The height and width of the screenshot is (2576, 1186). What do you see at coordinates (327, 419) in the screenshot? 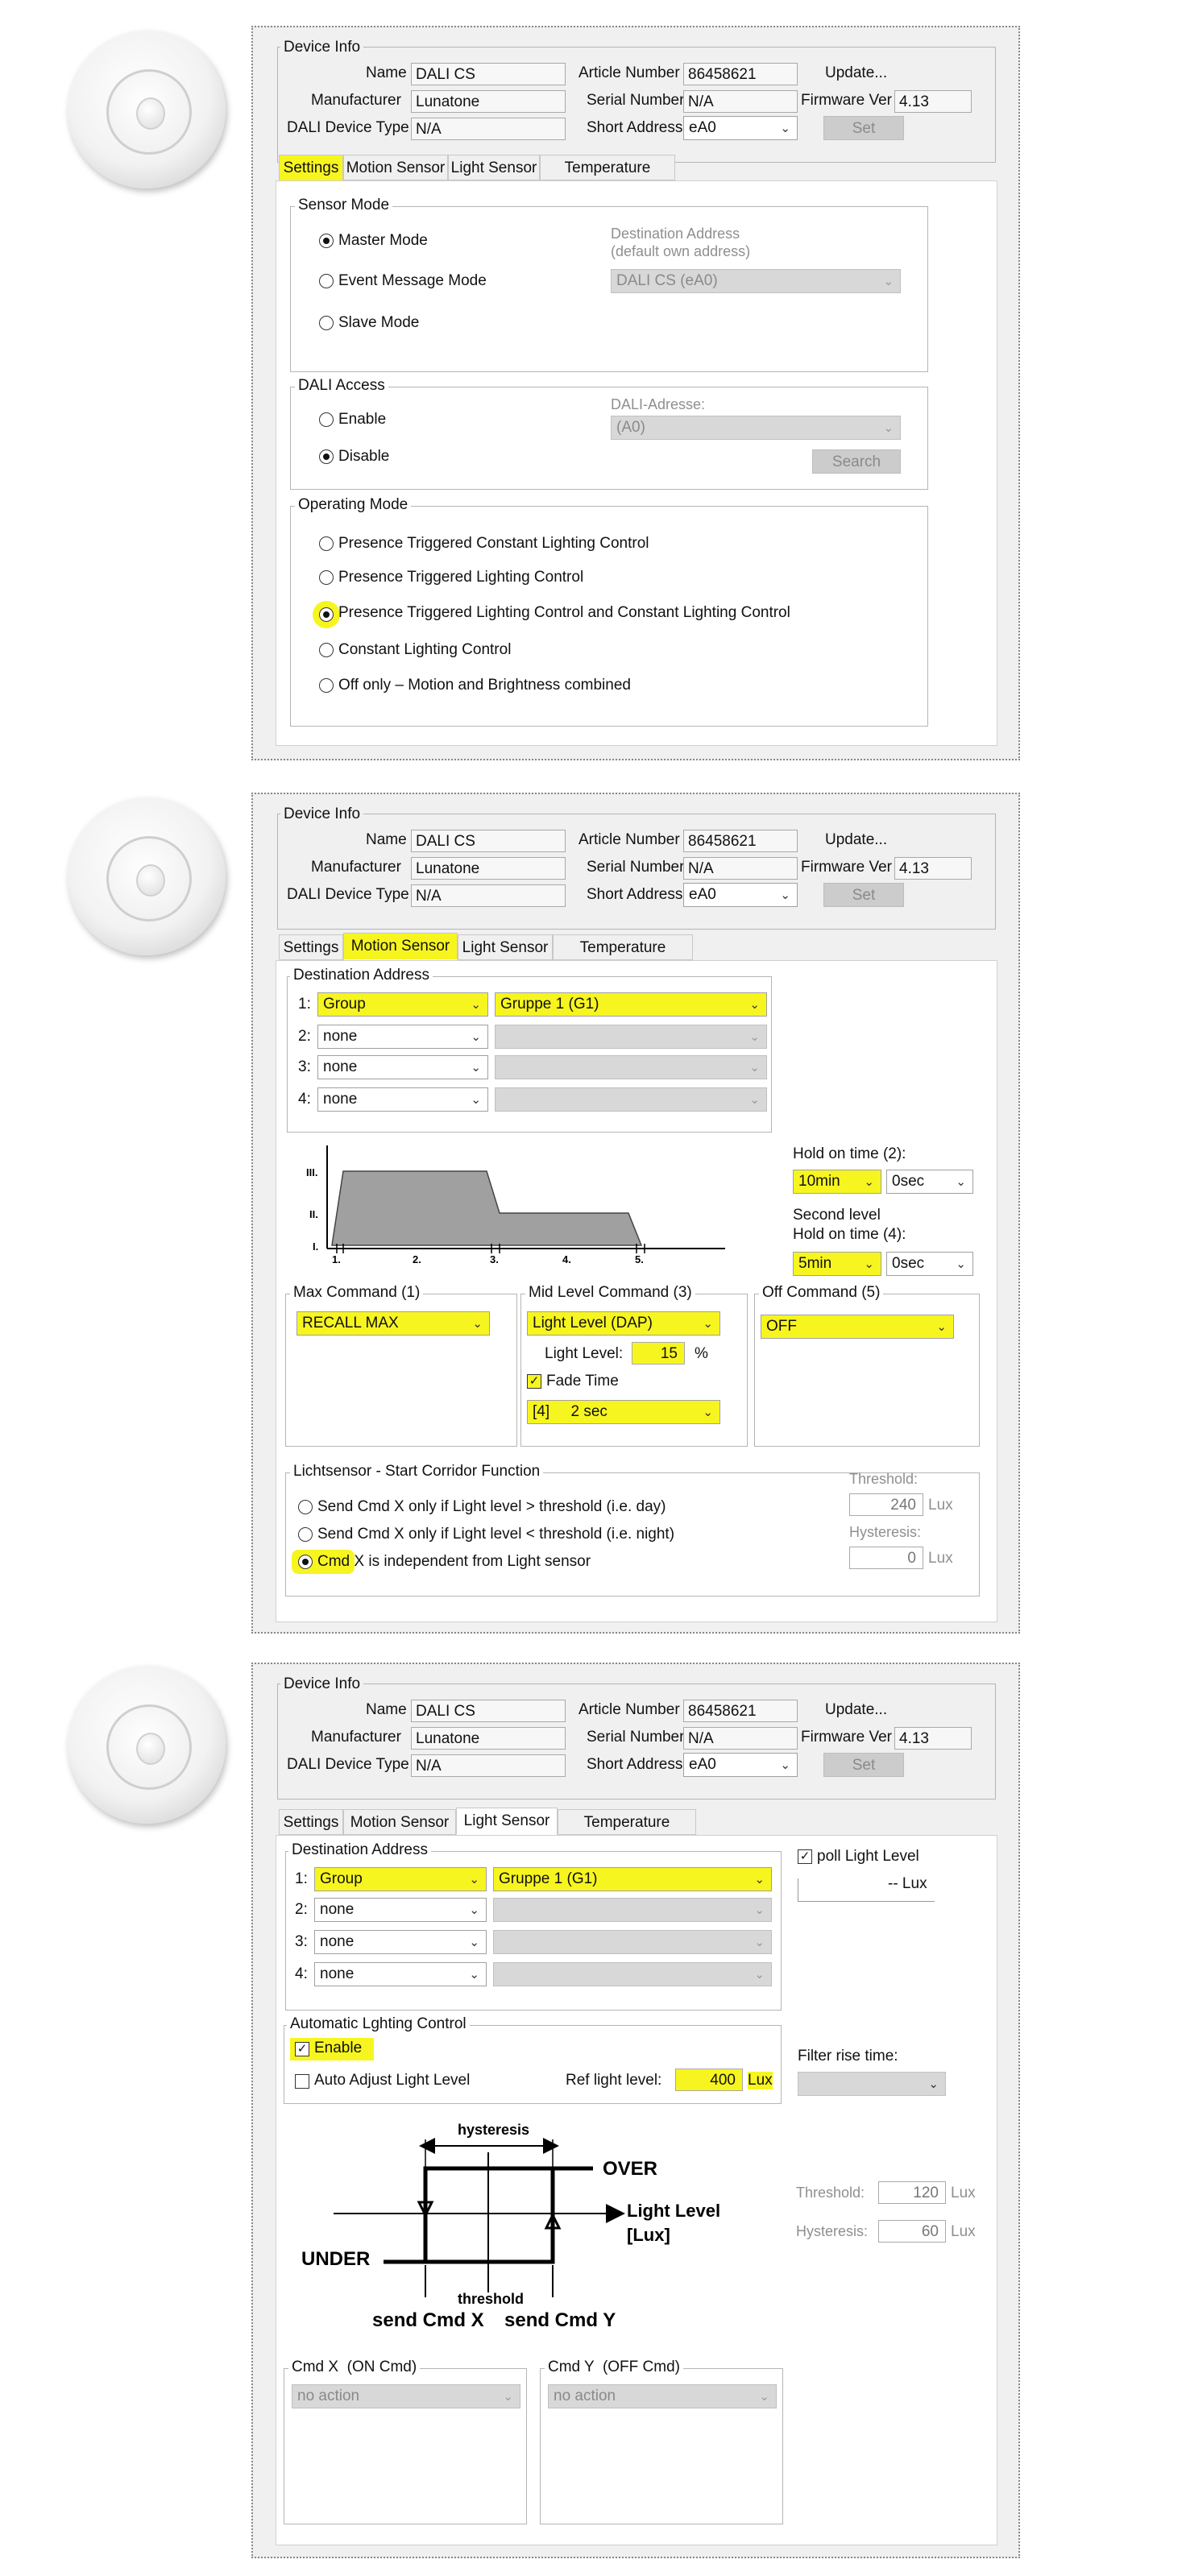
I see `dali-enable-radio` at bounding box center [327, 419].